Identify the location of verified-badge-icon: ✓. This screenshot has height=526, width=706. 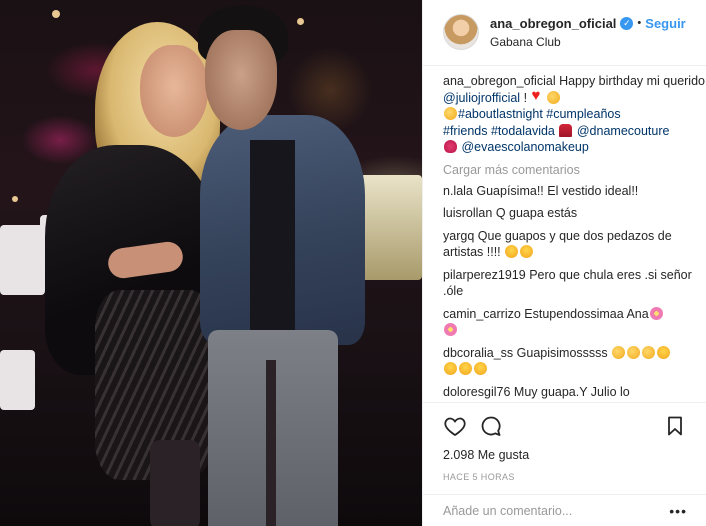
(627, 23).